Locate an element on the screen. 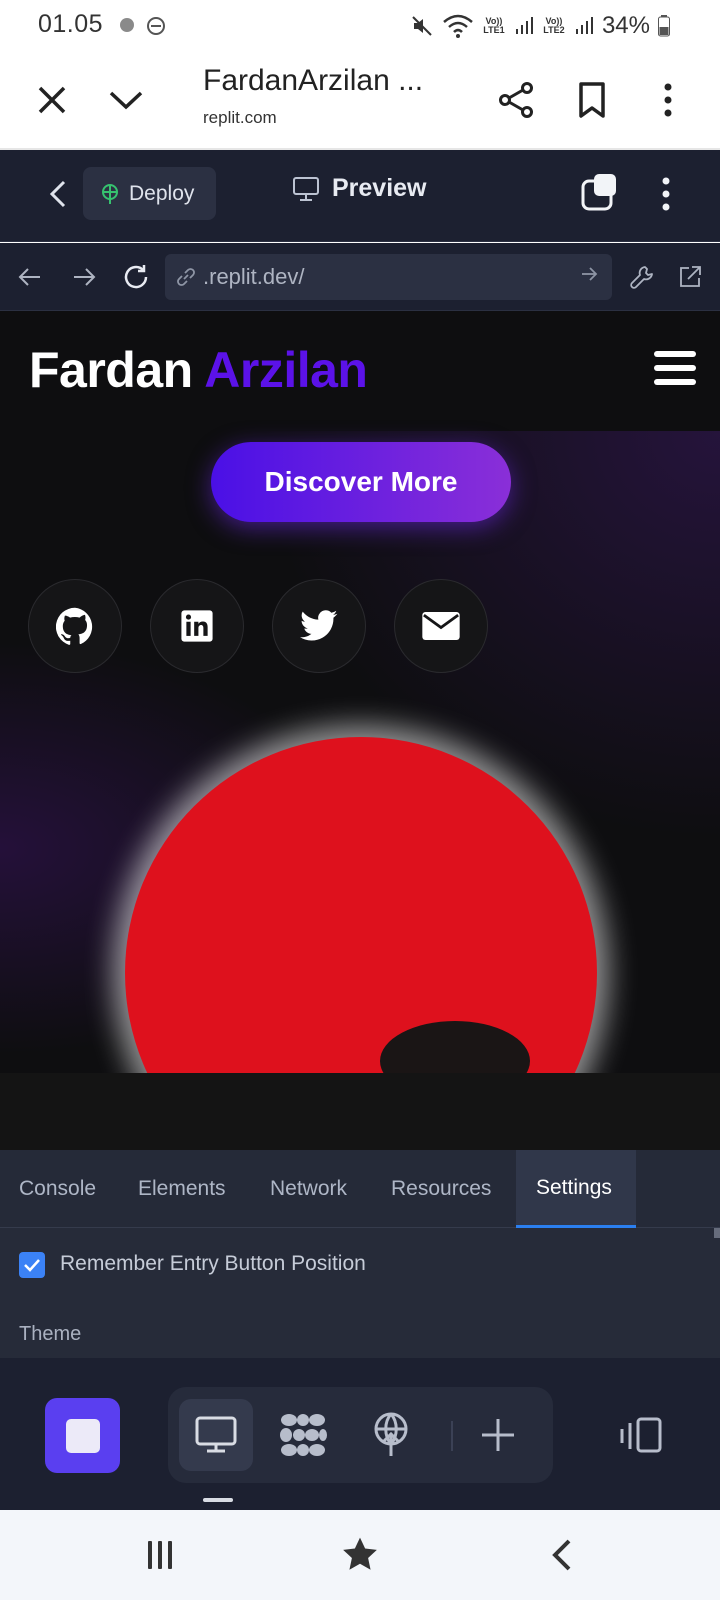 This screenshot has width=720, height=1600. share-button is located at coordinates (516, 100).